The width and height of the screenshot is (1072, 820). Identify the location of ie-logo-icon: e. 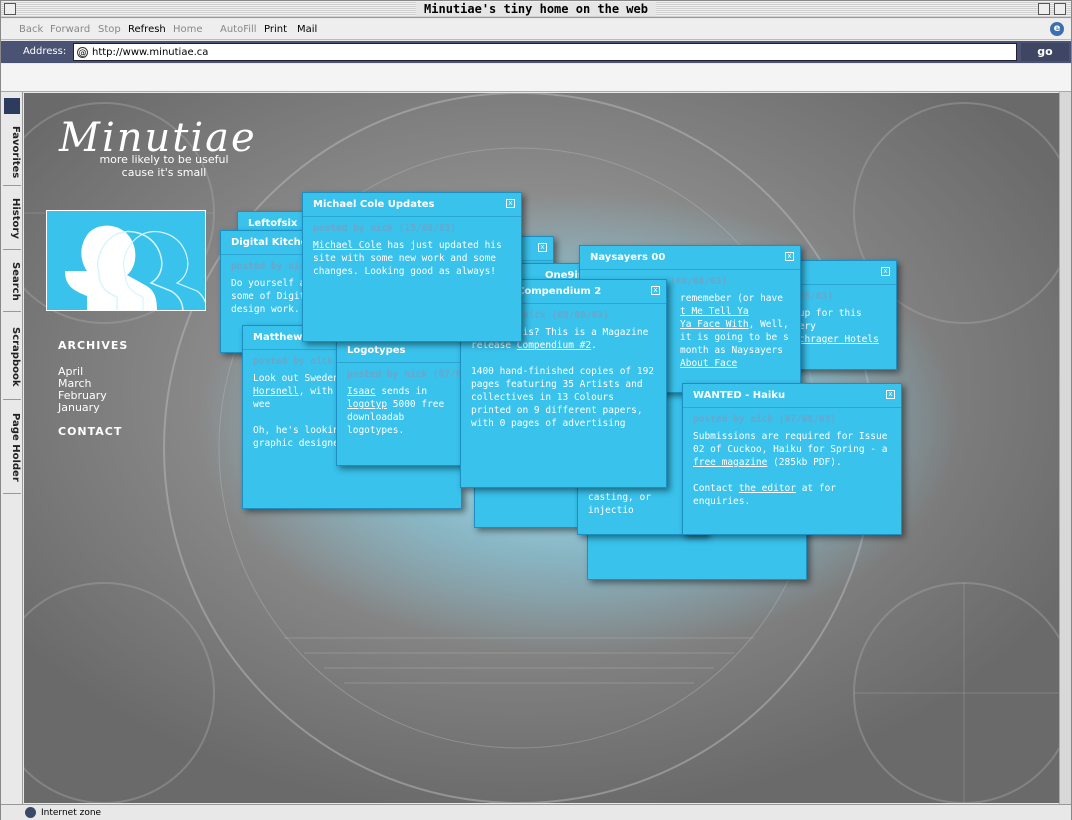
(1057, 29).